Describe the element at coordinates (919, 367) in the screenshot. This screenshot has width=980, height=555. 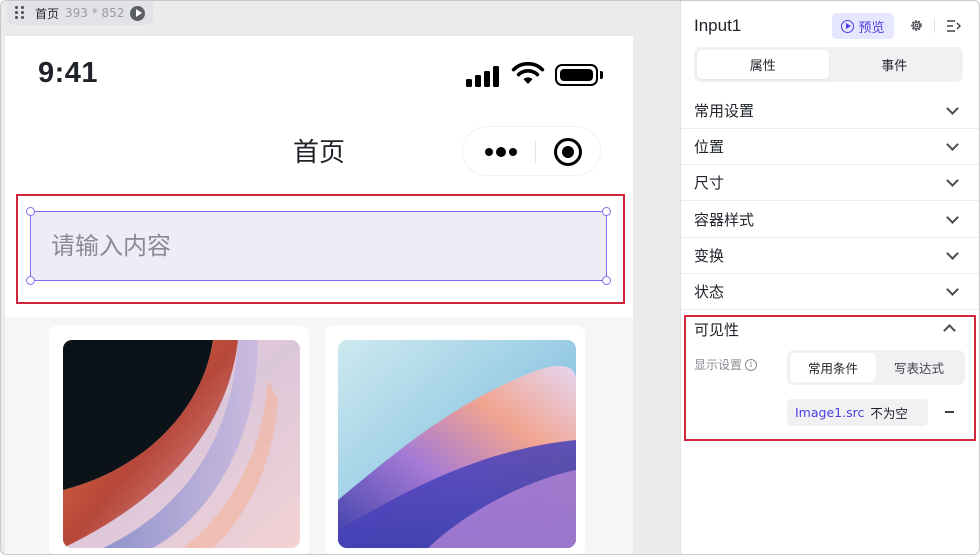
I see `option-write-expression: 写表达式` at that location.